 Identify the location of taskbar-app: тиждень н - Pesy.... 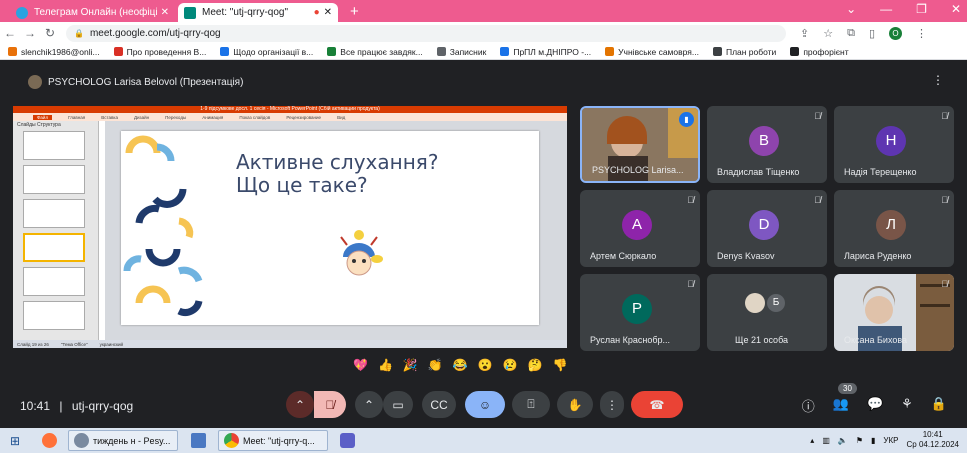
(123, 440).